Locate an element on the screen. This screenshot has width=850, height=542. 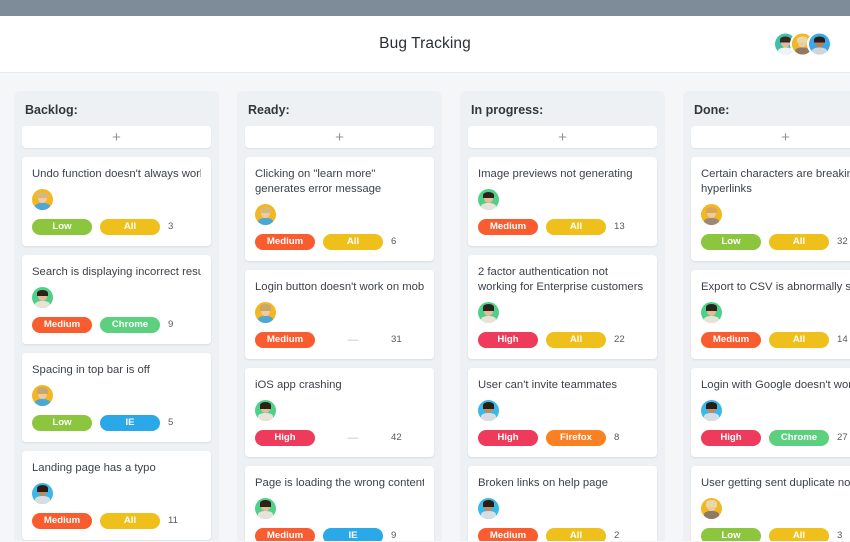
task-card: Undo function doesn't always work Low All 3 is located at coordinates (116, 201).